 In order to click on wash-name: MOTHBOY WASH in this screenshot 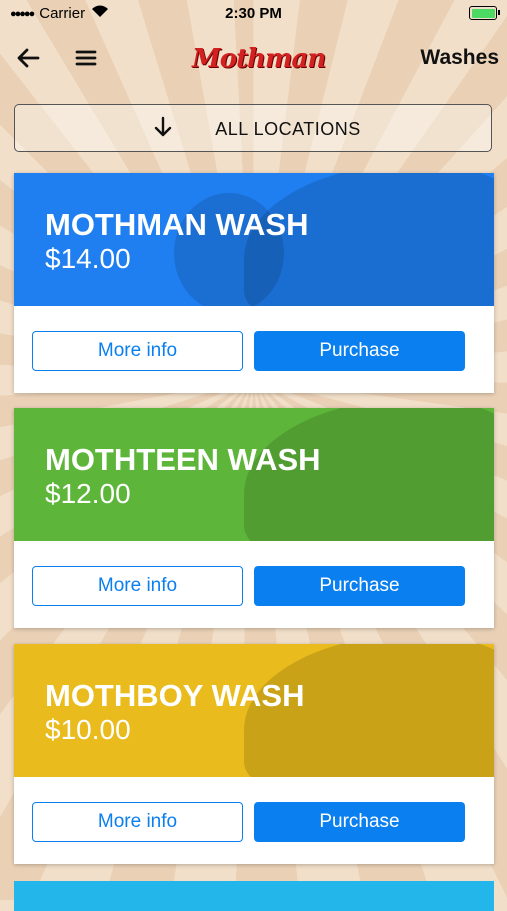, I will do `click(175, 695)`.